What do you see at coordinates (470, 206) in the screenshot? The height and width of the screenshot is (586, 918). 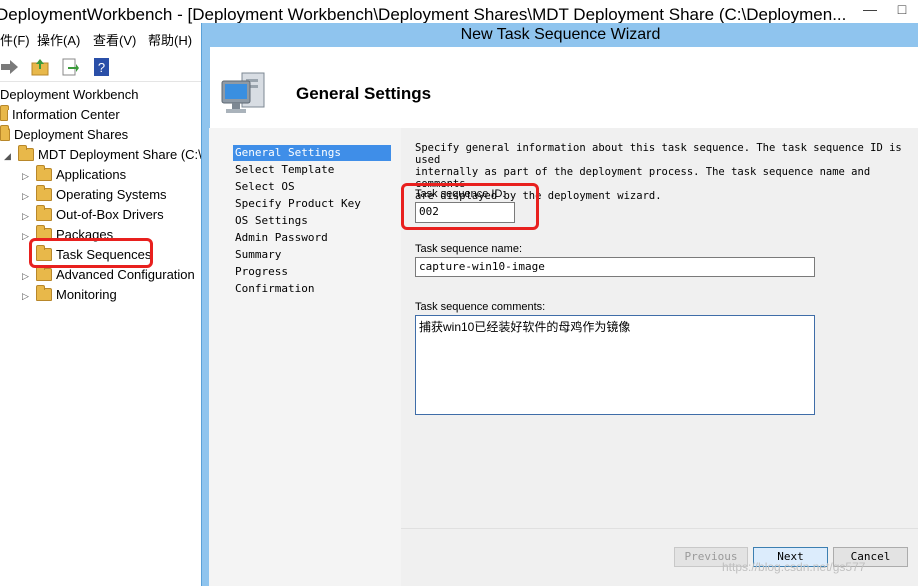 I see `annotation-highlight-task-id` at bounding box center [470, 206].